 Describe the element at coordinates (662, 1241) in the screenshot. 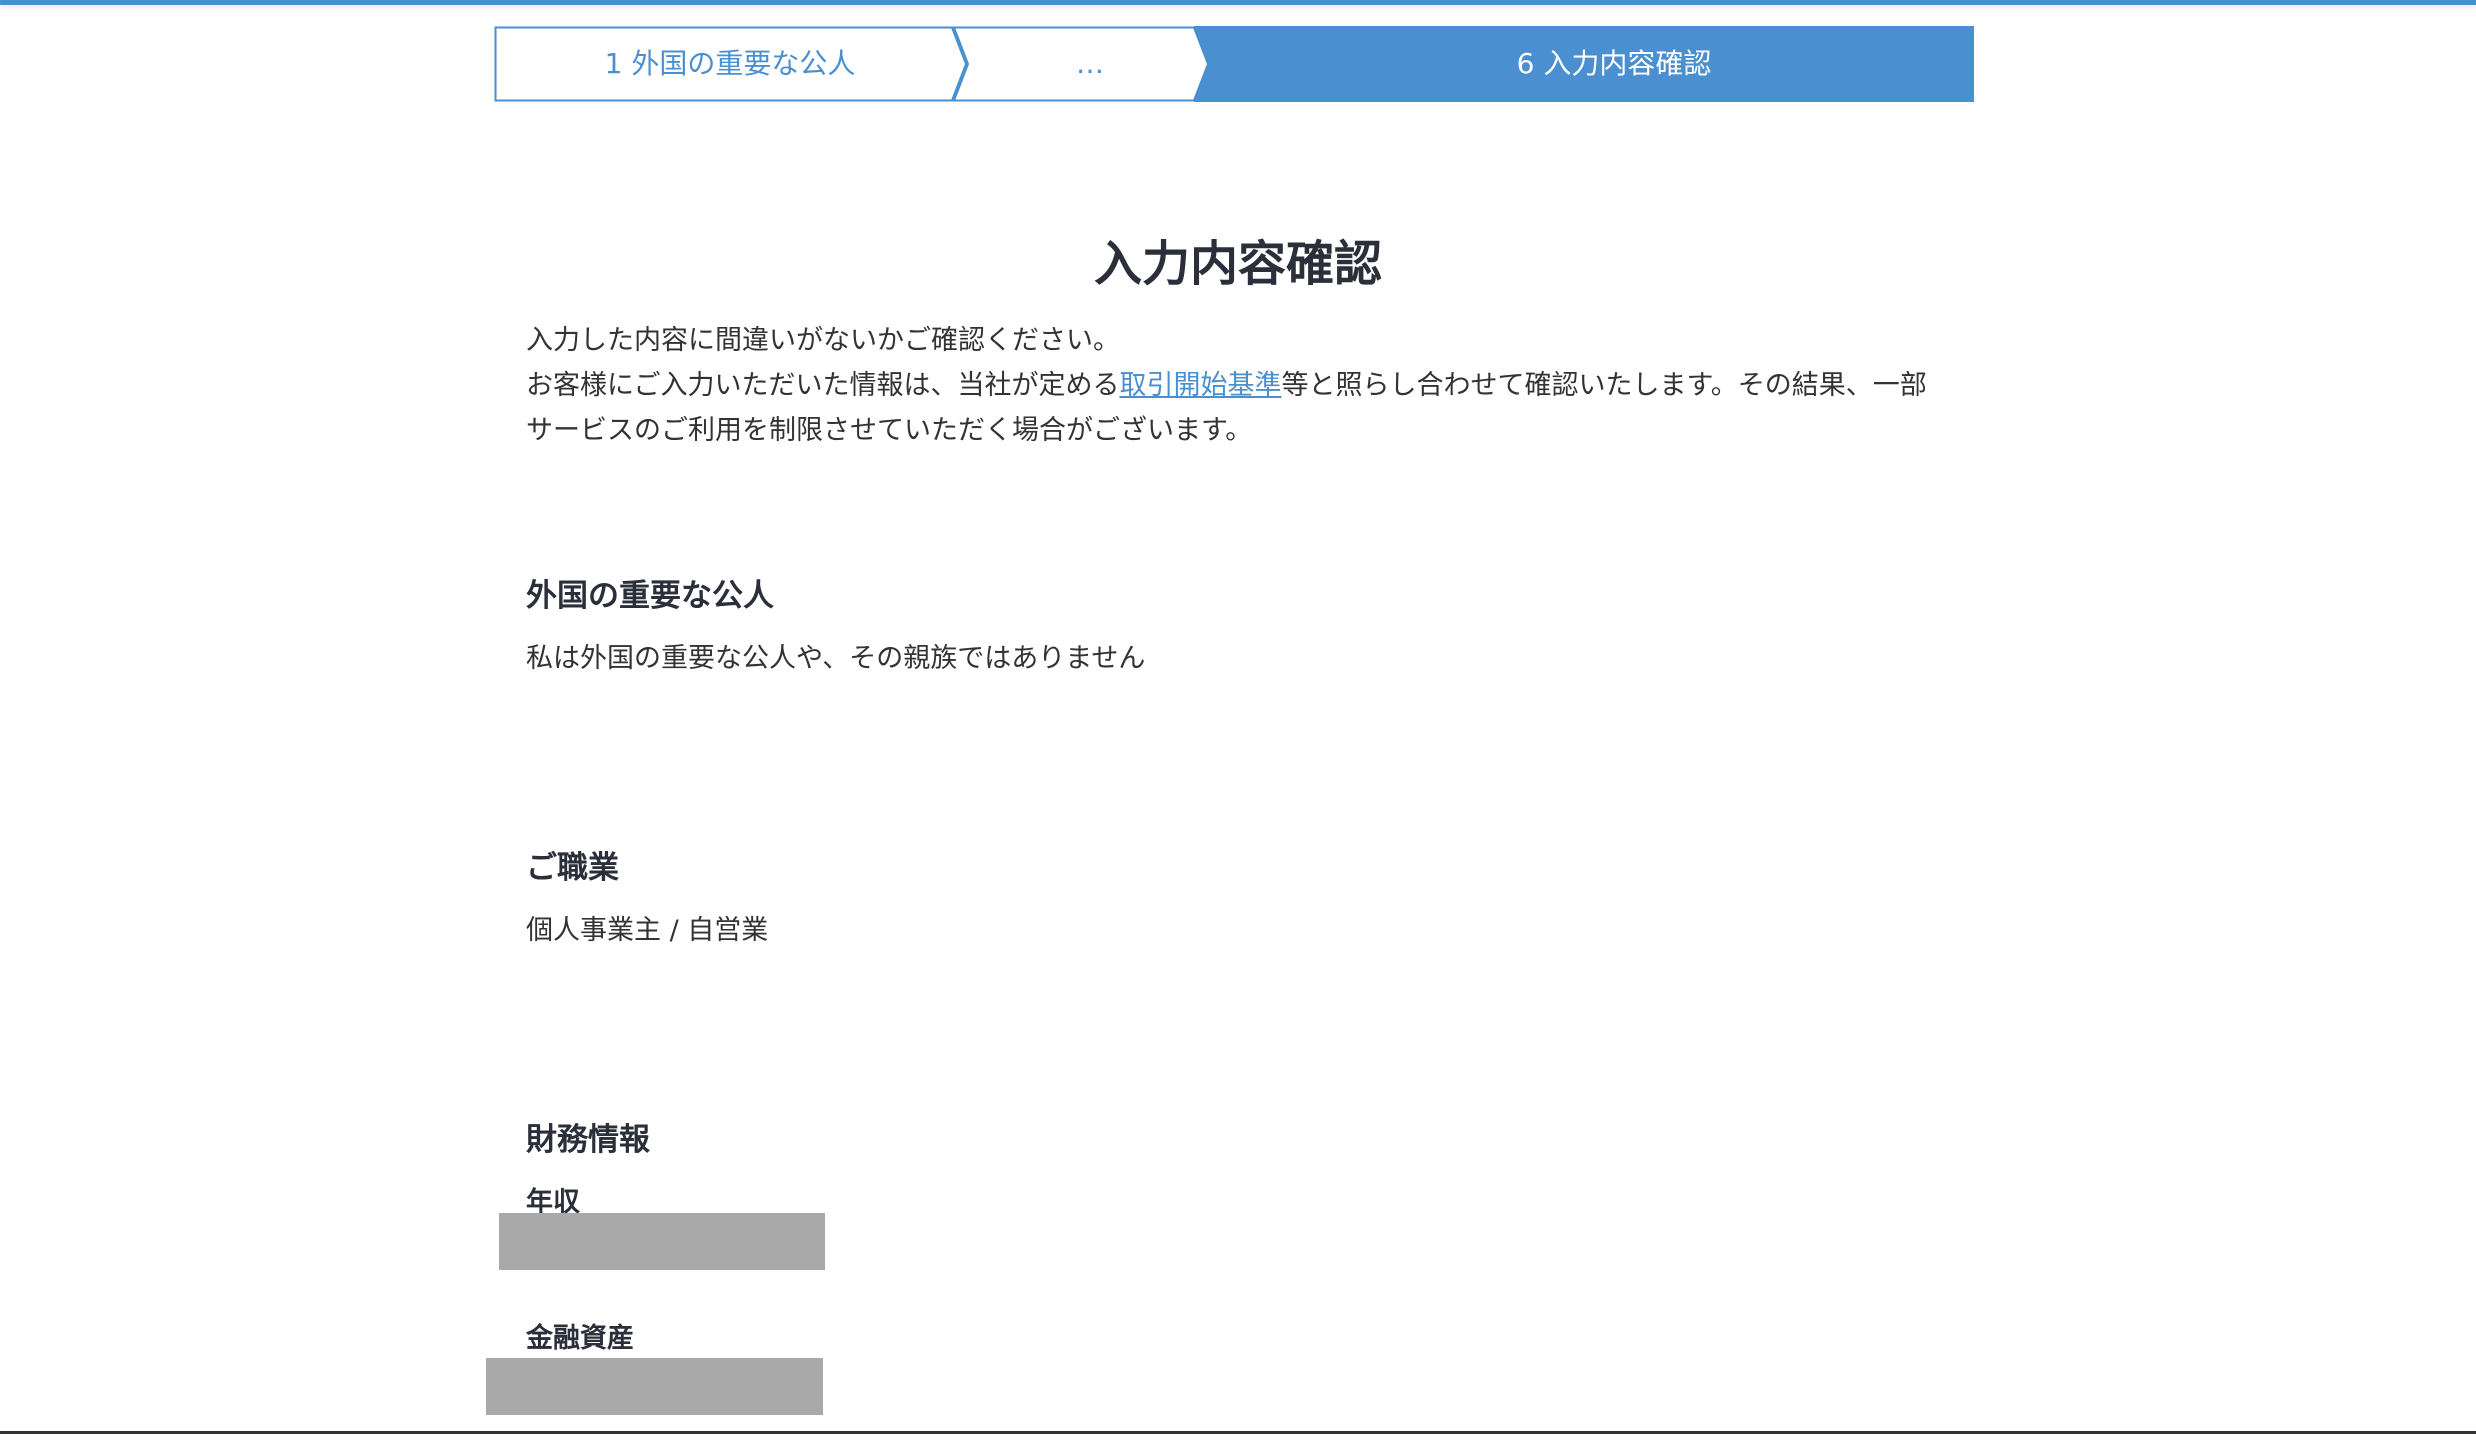

I see `annual-income-redacted-value` at that location.